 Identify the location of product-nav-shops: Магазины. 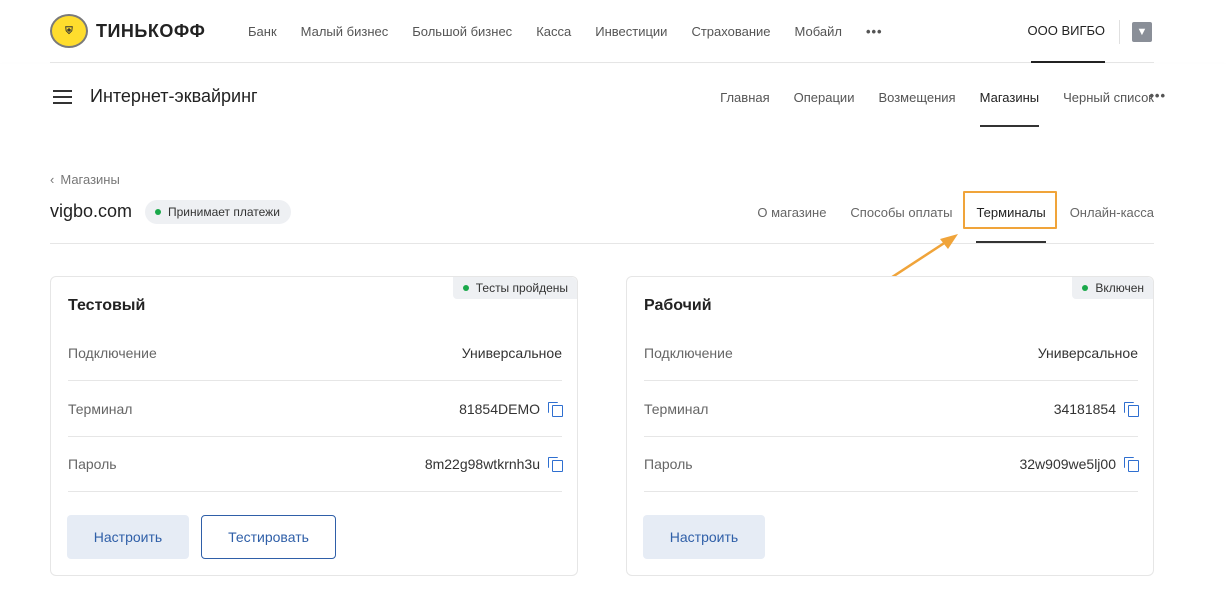
(1009, 108).